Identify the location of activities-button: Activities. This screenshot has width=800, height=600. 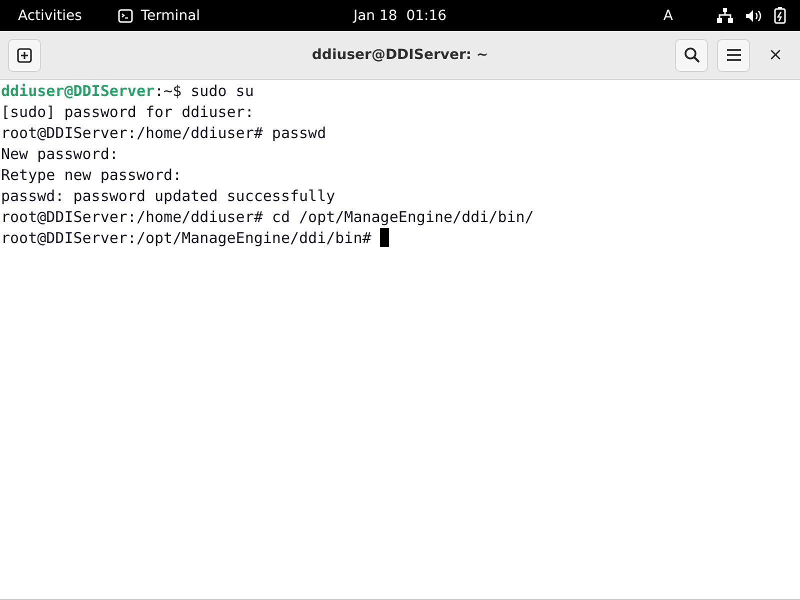
(50, 16).